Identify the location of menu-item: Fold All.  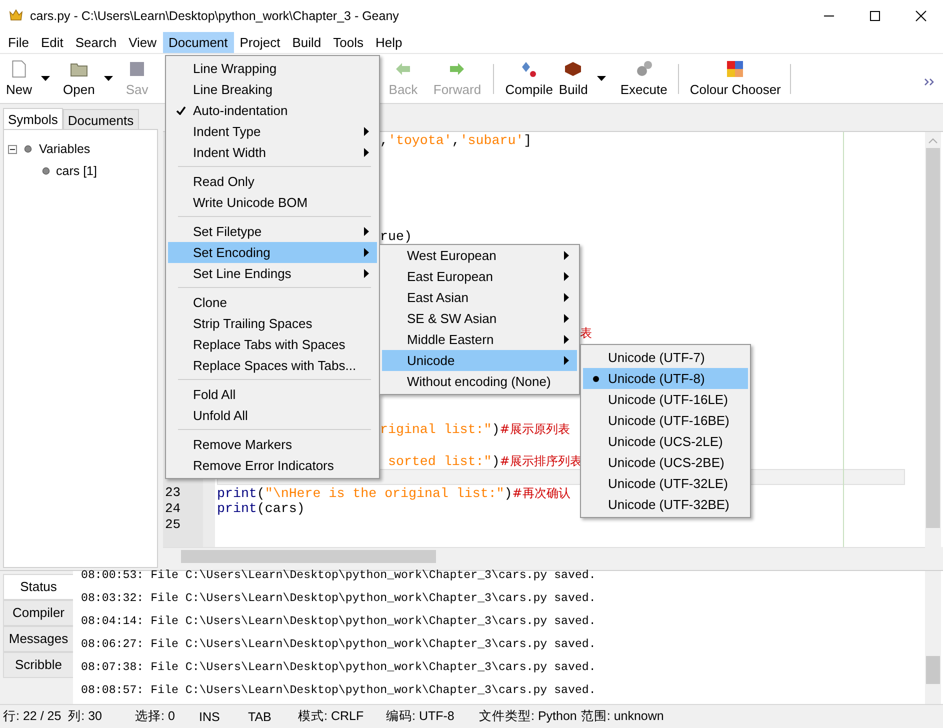
(272, 394).